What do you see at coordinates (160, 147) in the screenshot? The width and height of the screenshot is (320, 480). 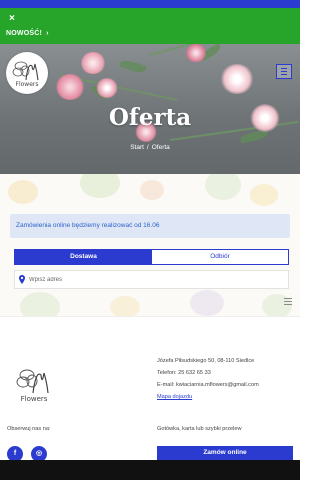 I see `breadcrumb-current: Oferta` at bounding box center [160, 147].